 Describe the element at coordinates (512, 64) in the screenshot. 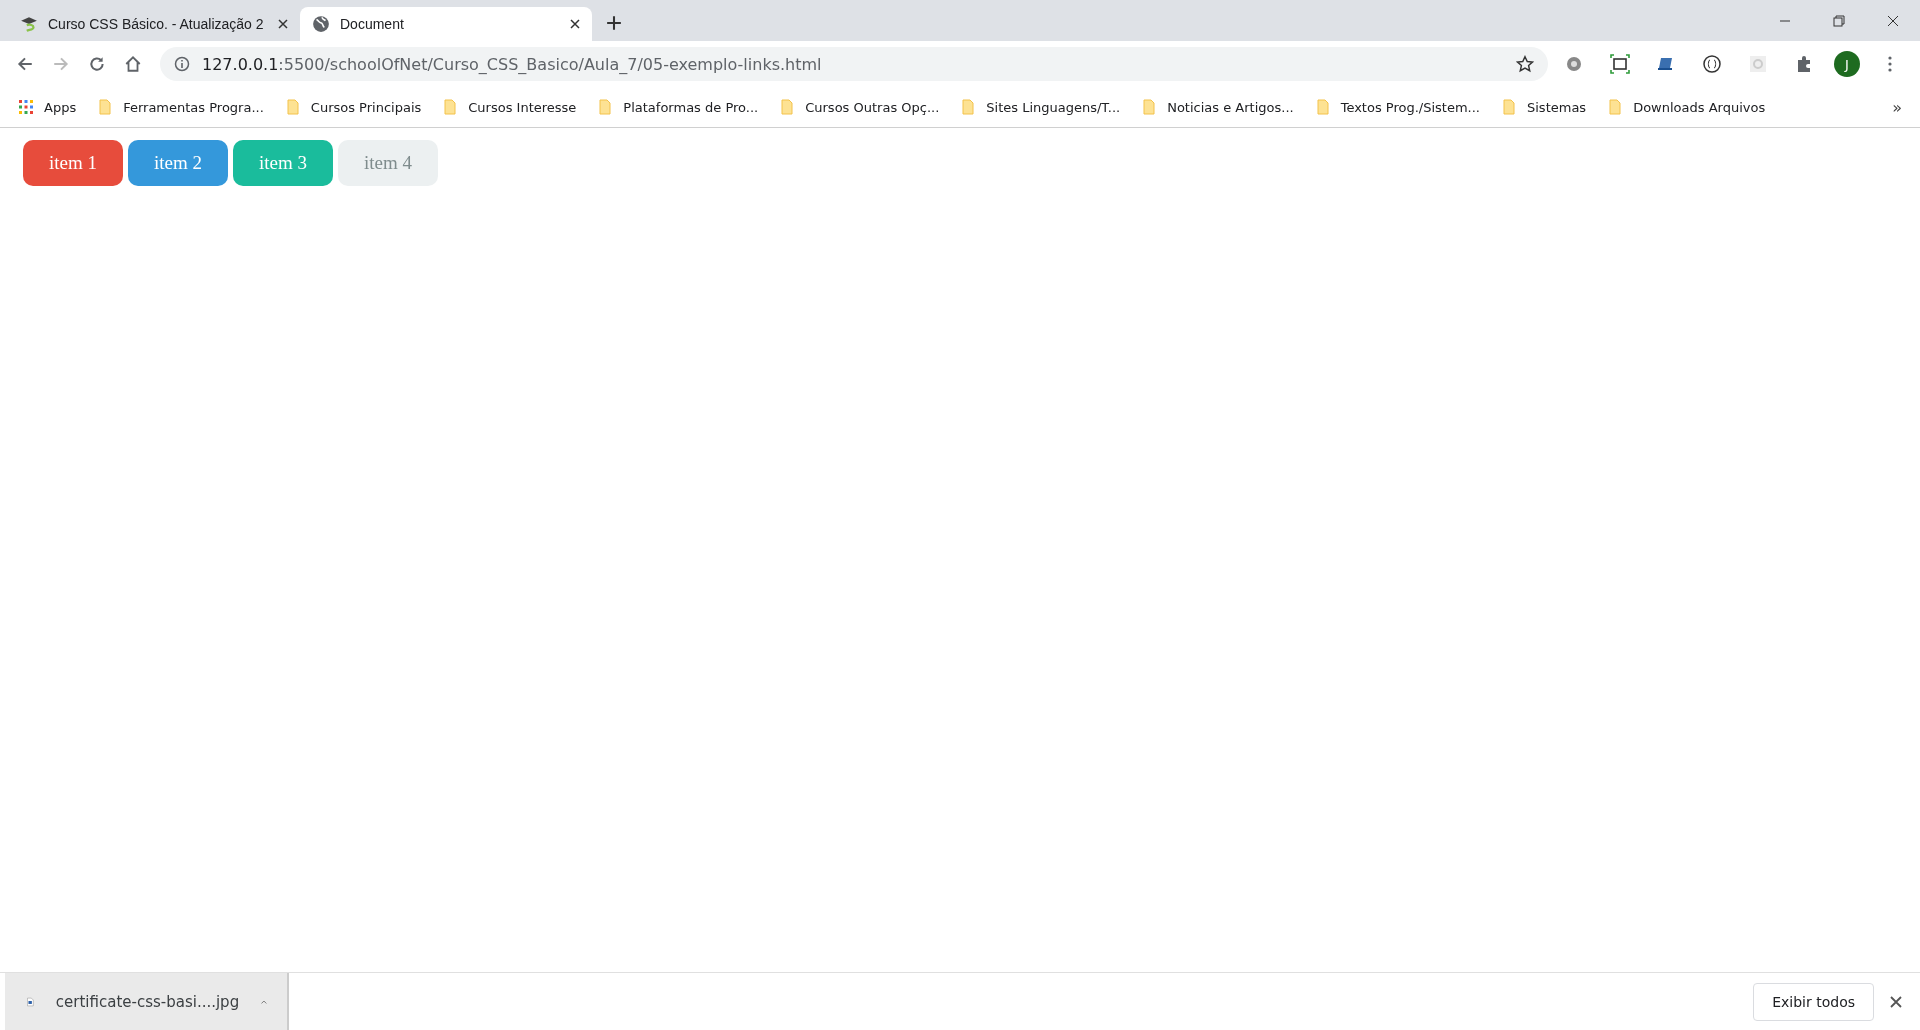

I see `url-text: 127.0.0.1:5500/schoolOfNet/Curso_CSS_Basico/Aula_7/05-exemplo-links.html` at that location.